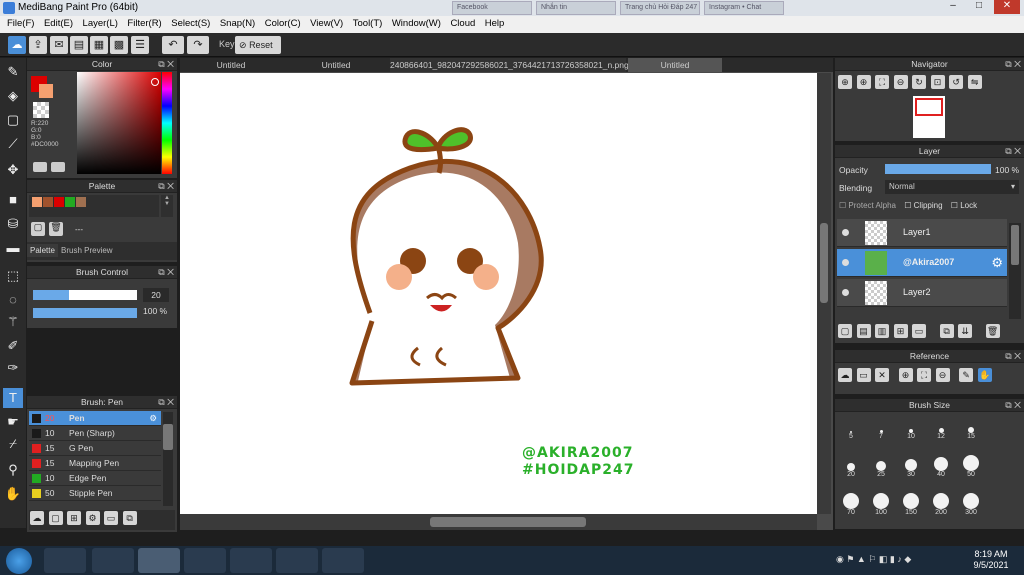 Image resolution: width=1024 pixels, height=575 pixels. What do you see at coordinates (881, 503) in the screenshot?
I see `brush-size-option: 100` at bounding box center [881, 503].